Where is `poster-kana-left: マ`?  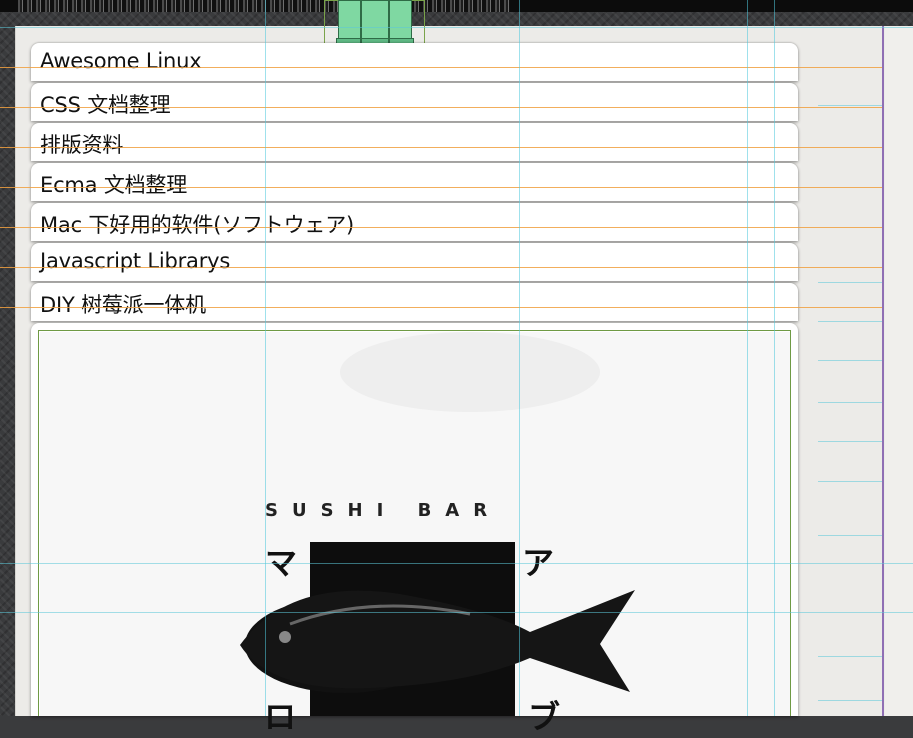
poster-kana-left: マ is located at coordinates (281, 563).